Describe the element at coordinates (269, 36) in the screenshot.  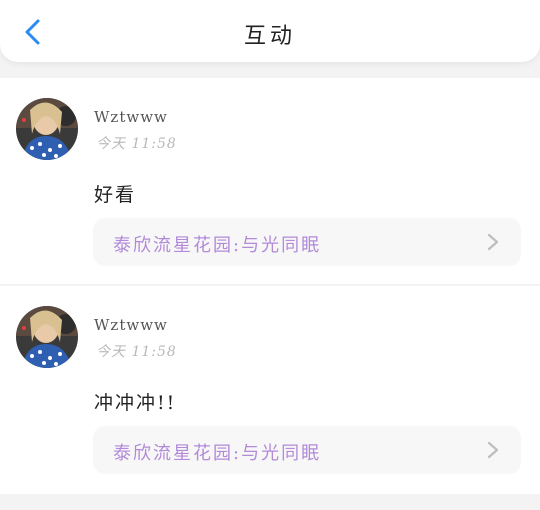
I see `page-title: 互动` at that location.